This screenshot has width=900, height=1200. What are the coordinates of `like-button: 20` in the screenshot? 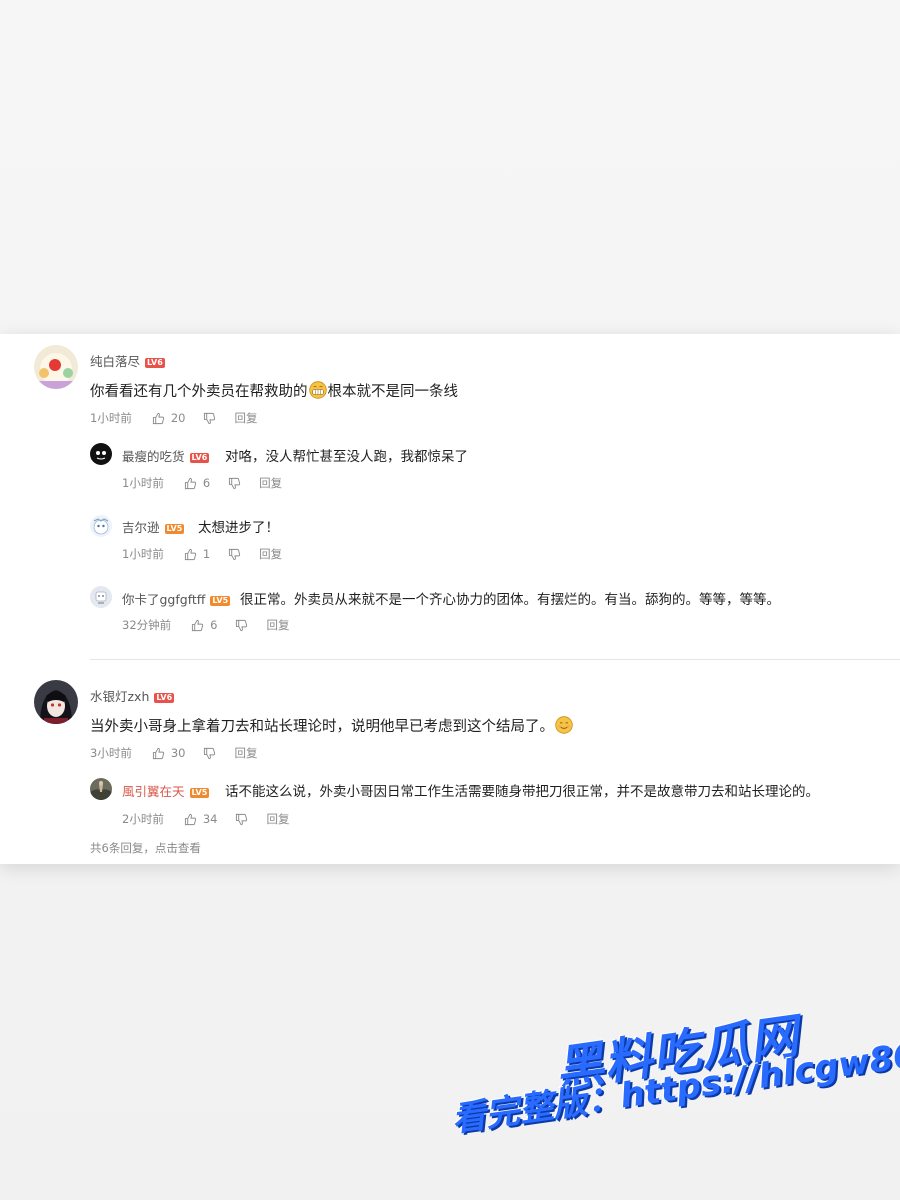 It's located at (169, 418).